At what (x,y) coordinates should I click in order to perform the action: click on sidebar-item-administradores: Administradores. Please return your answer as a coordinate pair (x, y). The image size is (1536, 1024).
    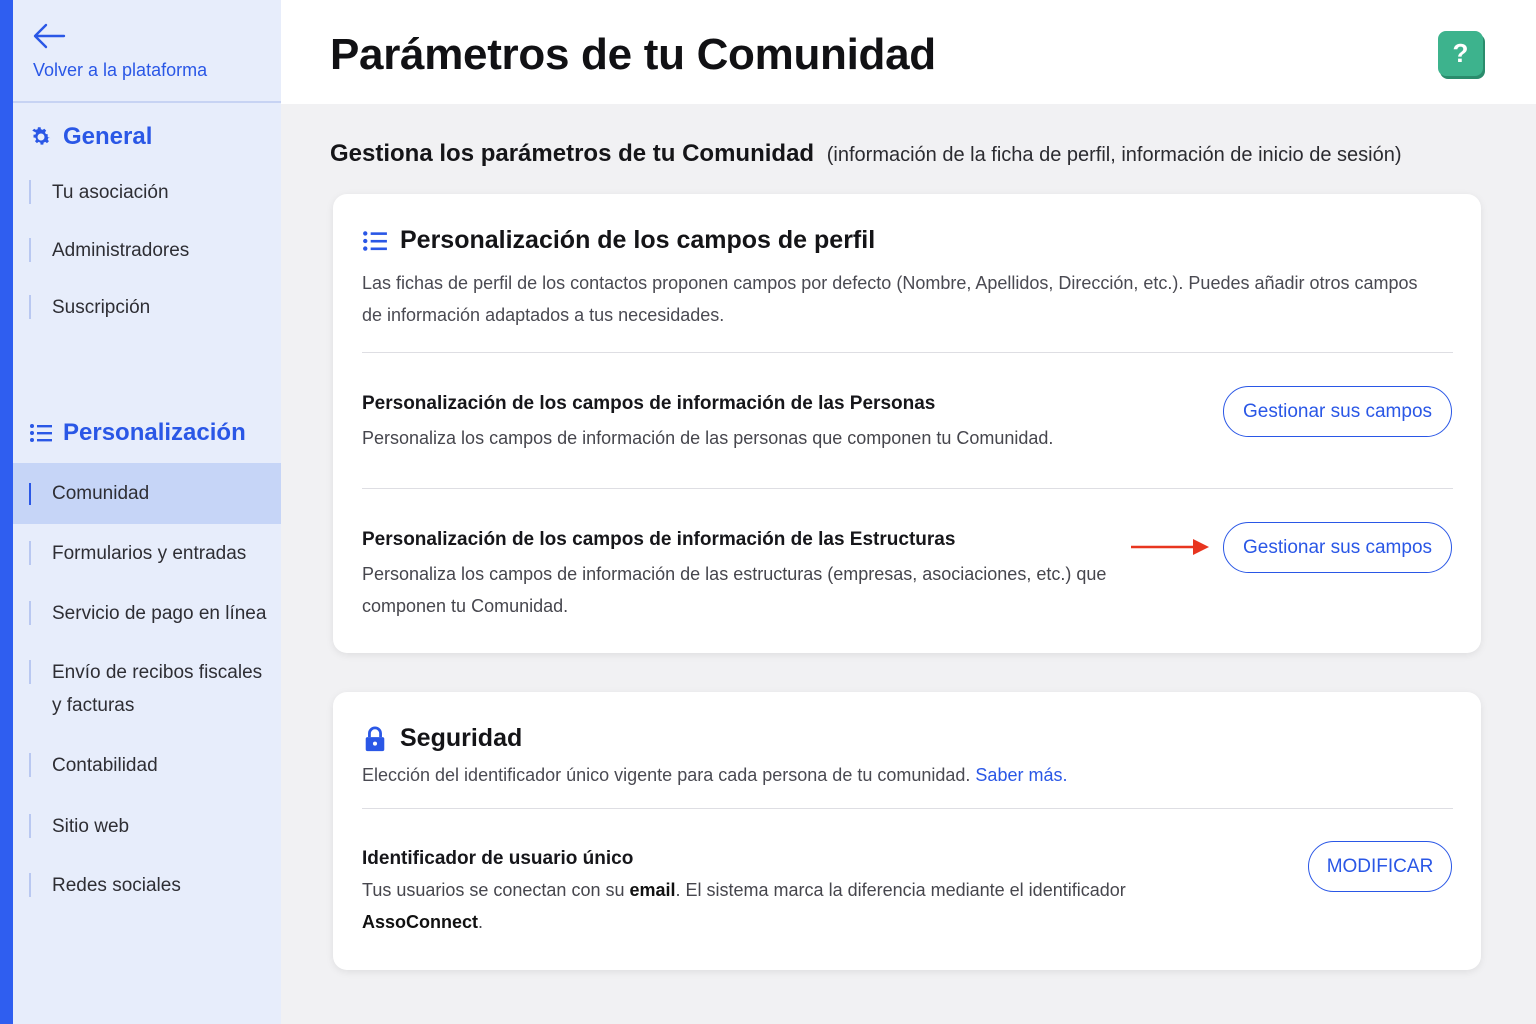
    Looking at the image, I should click on (147, 250).